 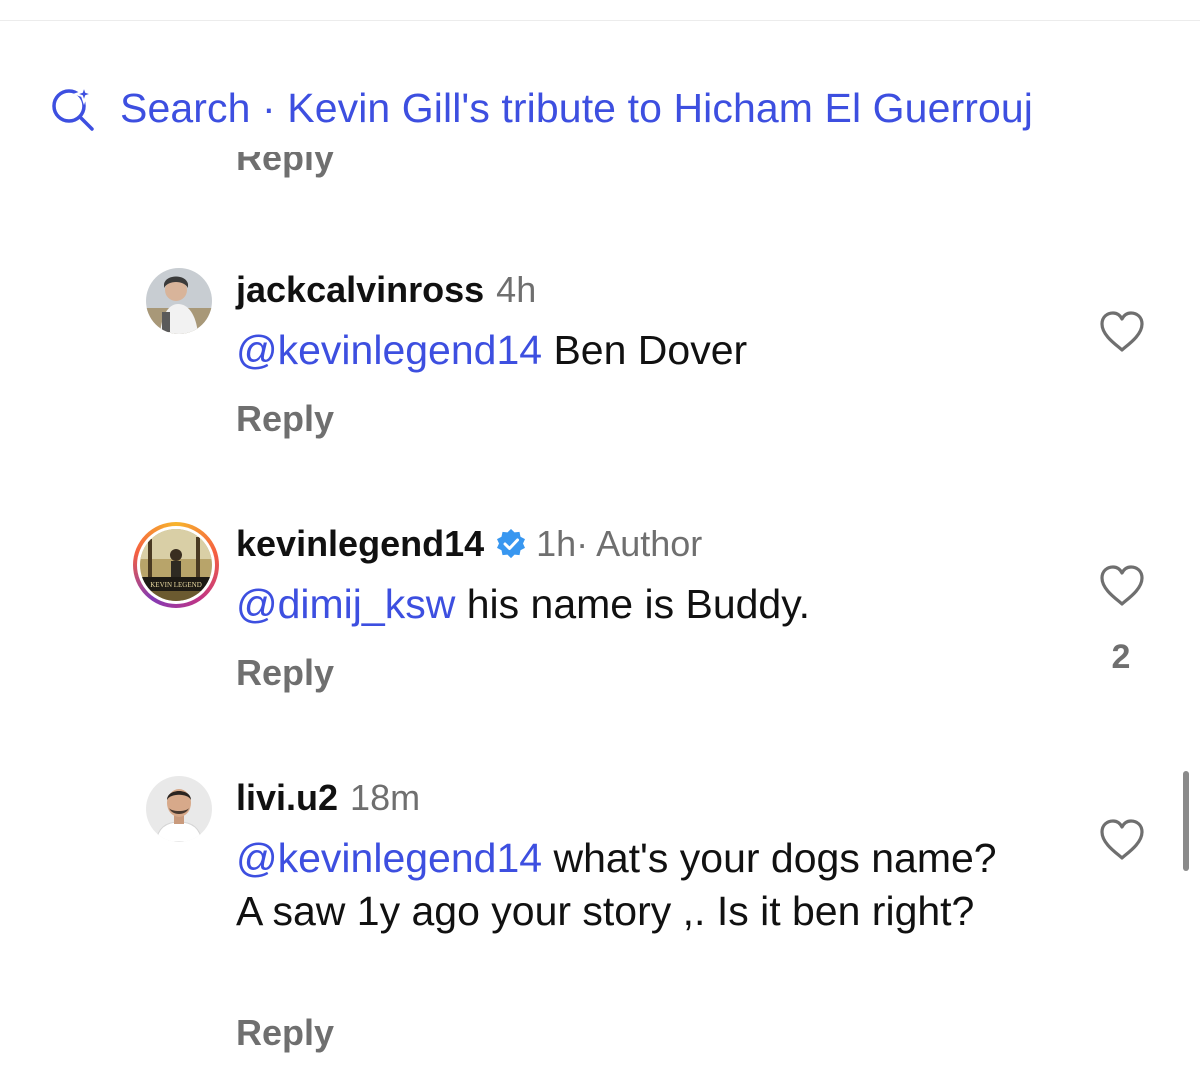 I want to click on comment-meta: jackcalvinross 4h, so click(x=386, y=290).